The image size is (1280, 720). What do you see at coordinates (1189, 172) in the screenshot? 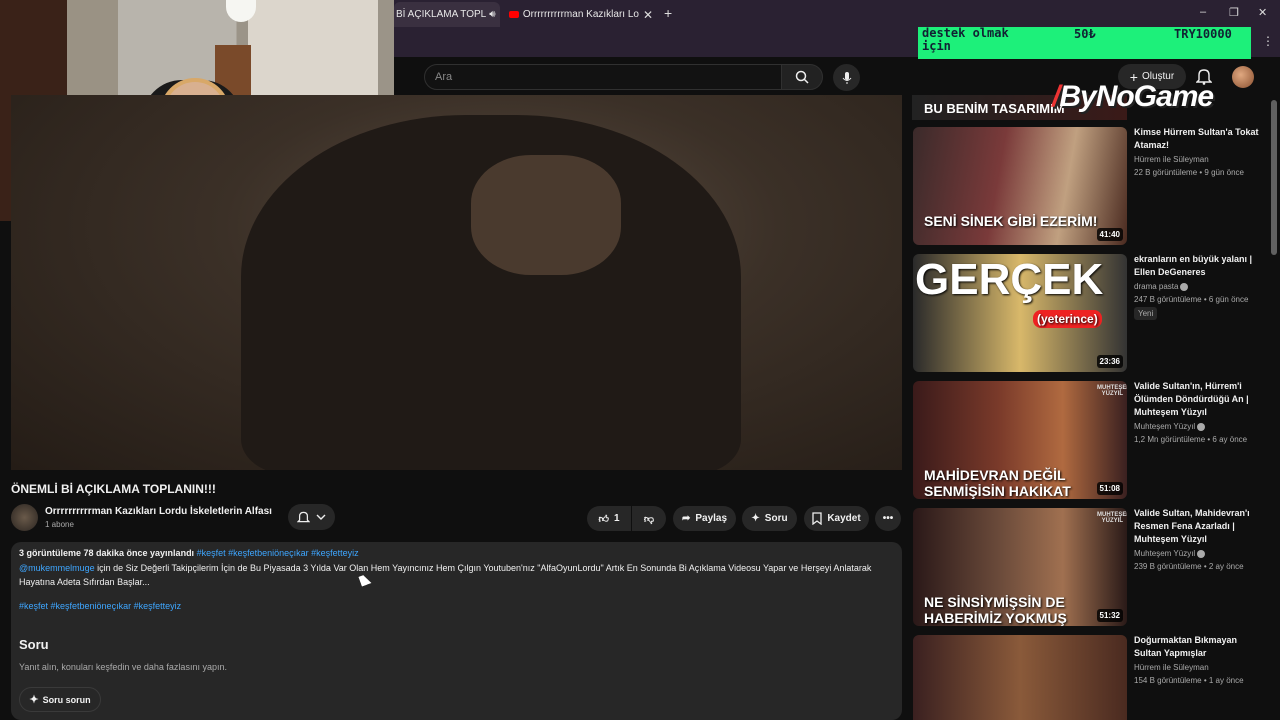
I see `video-meta: 22 B görüntüleme • 9 gün önce` at bounding box center [1189, 172].